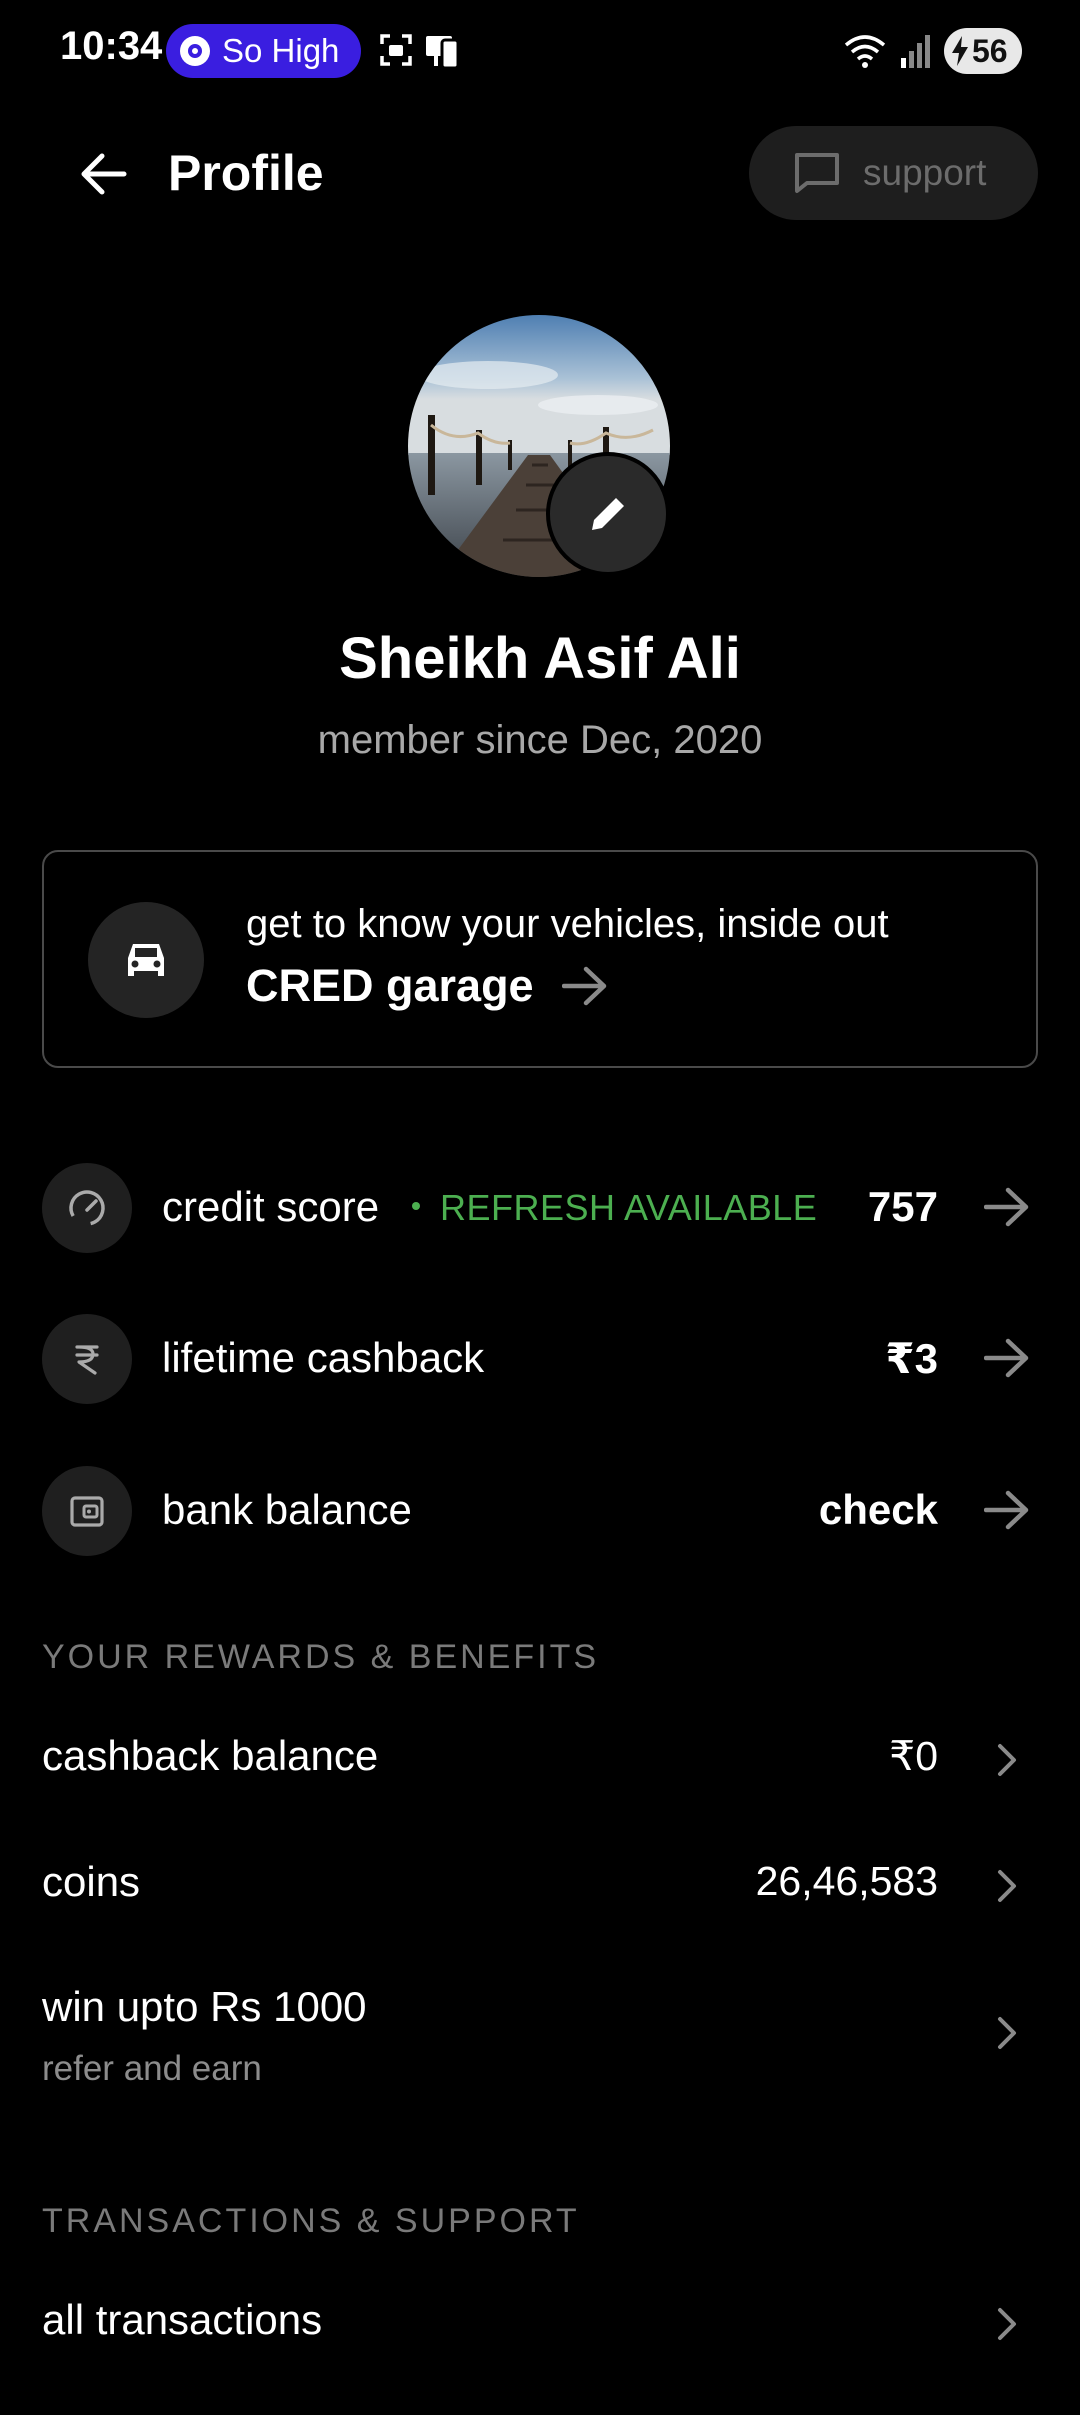 This screenshot has width=1080, height=2415. Describe the element at coordinates (960, 51) in the screenshot. I see `charging-bolt-icon` at that location.